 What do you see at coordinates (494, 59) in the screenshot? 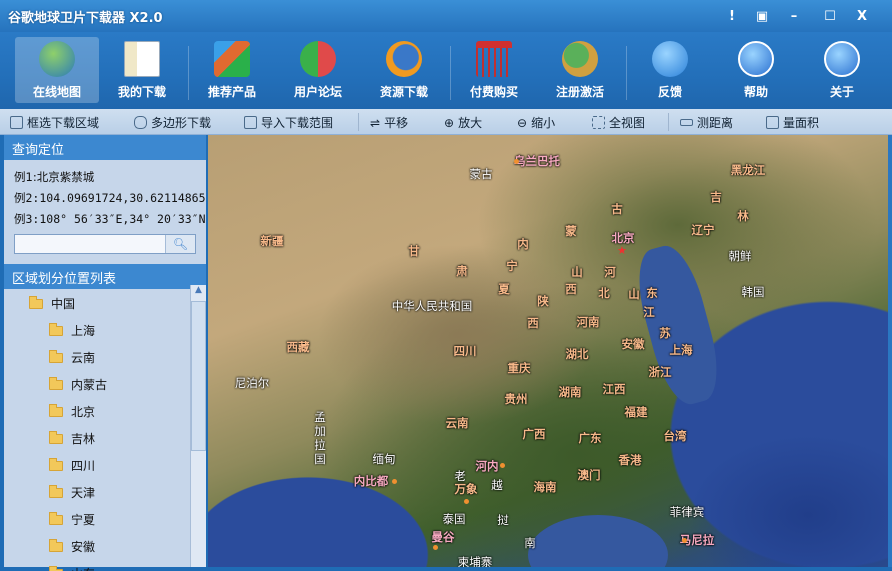
I see `shopping-cart-icon` at bounding box center [494, 59].